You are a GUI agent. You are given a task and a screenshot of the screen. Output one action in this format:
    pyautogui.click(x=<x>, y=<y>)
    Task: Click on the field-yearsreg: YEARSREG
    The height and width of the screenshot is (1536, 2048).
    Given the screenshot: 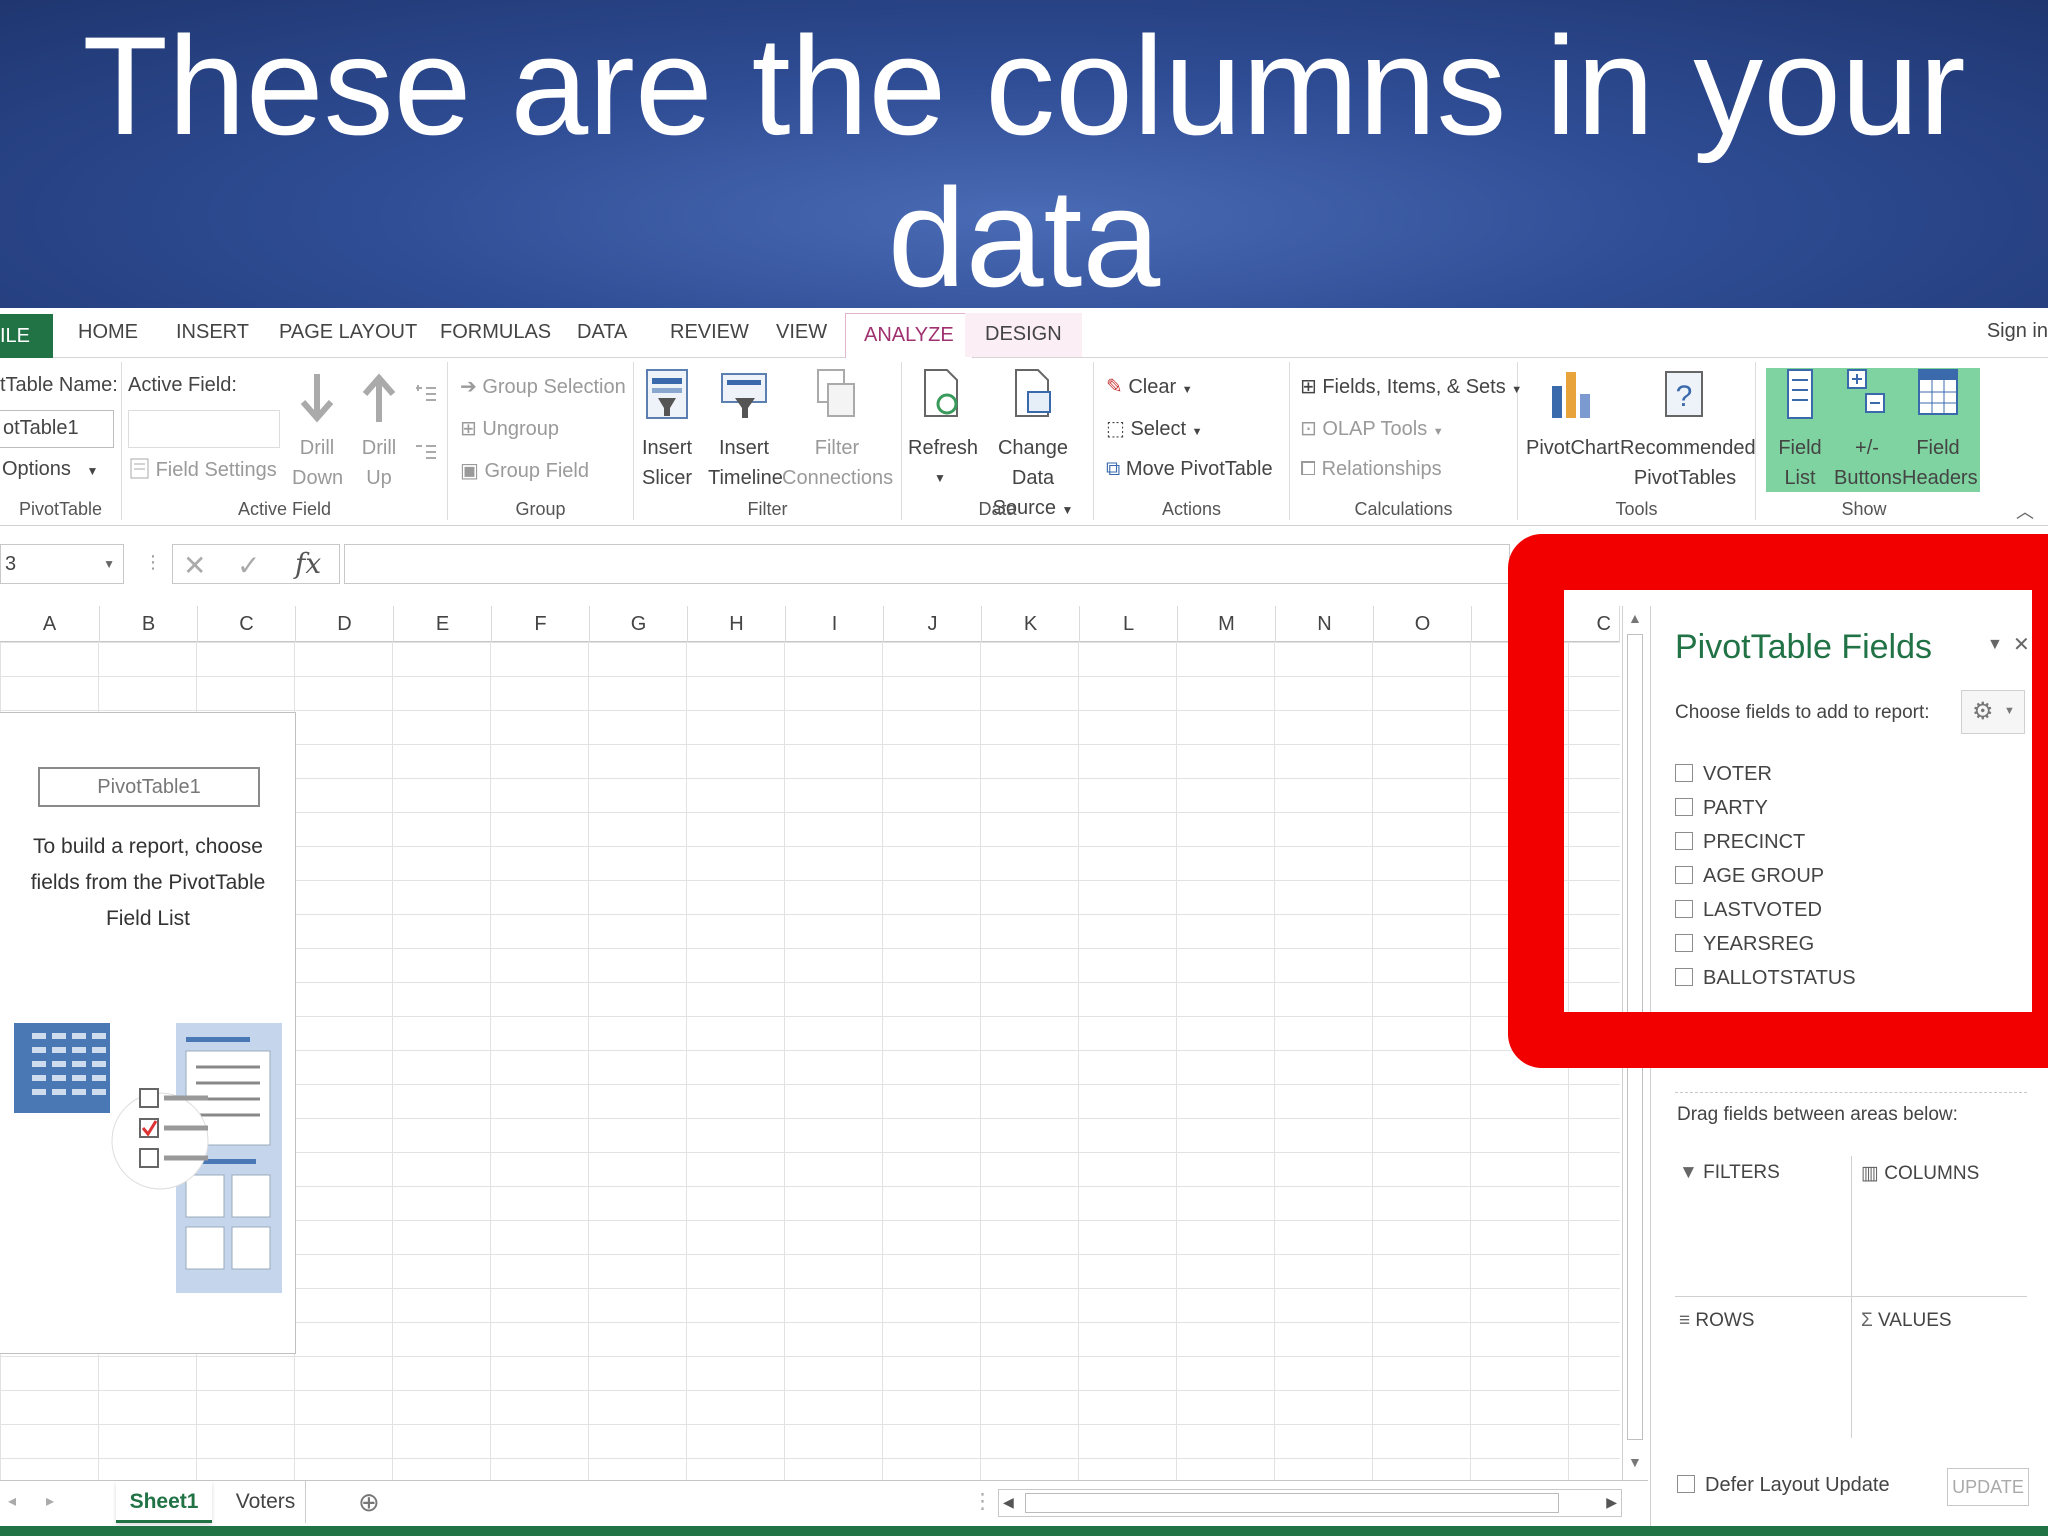 What is the action you would take?
    pyautogui.click(x=1744, y=944)
    